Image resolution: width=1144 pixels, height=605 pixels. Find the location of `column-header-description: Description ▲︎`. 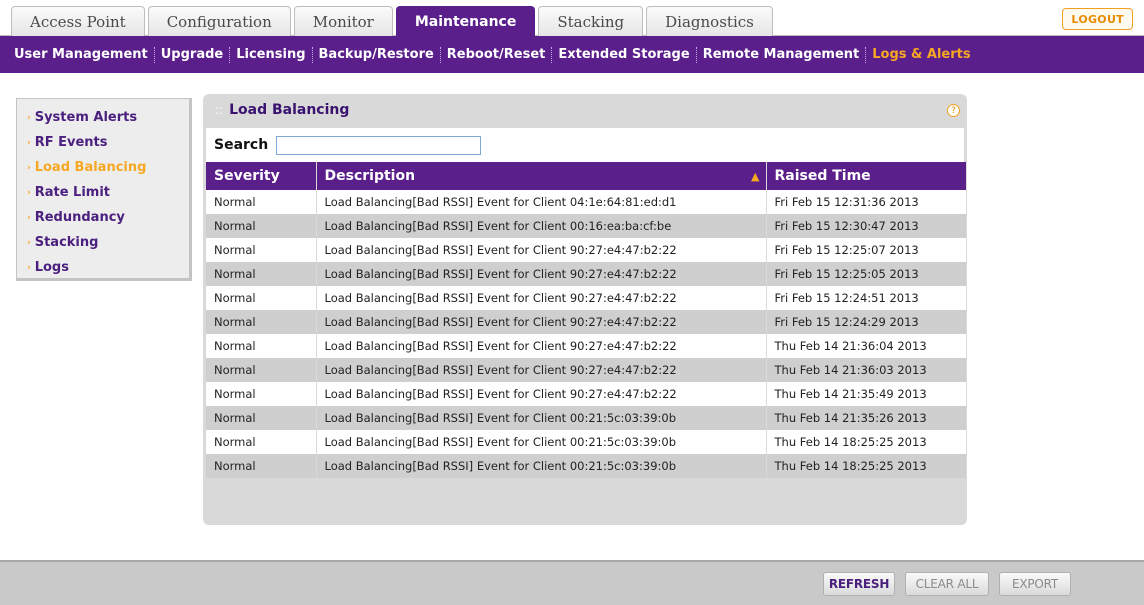

column-header-description: Description ▲︎ is located at coordinates (541, 176).